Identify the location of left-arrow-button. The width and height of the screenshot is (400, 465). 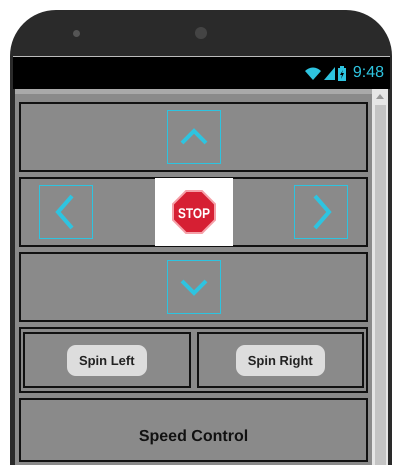
(66, 212).